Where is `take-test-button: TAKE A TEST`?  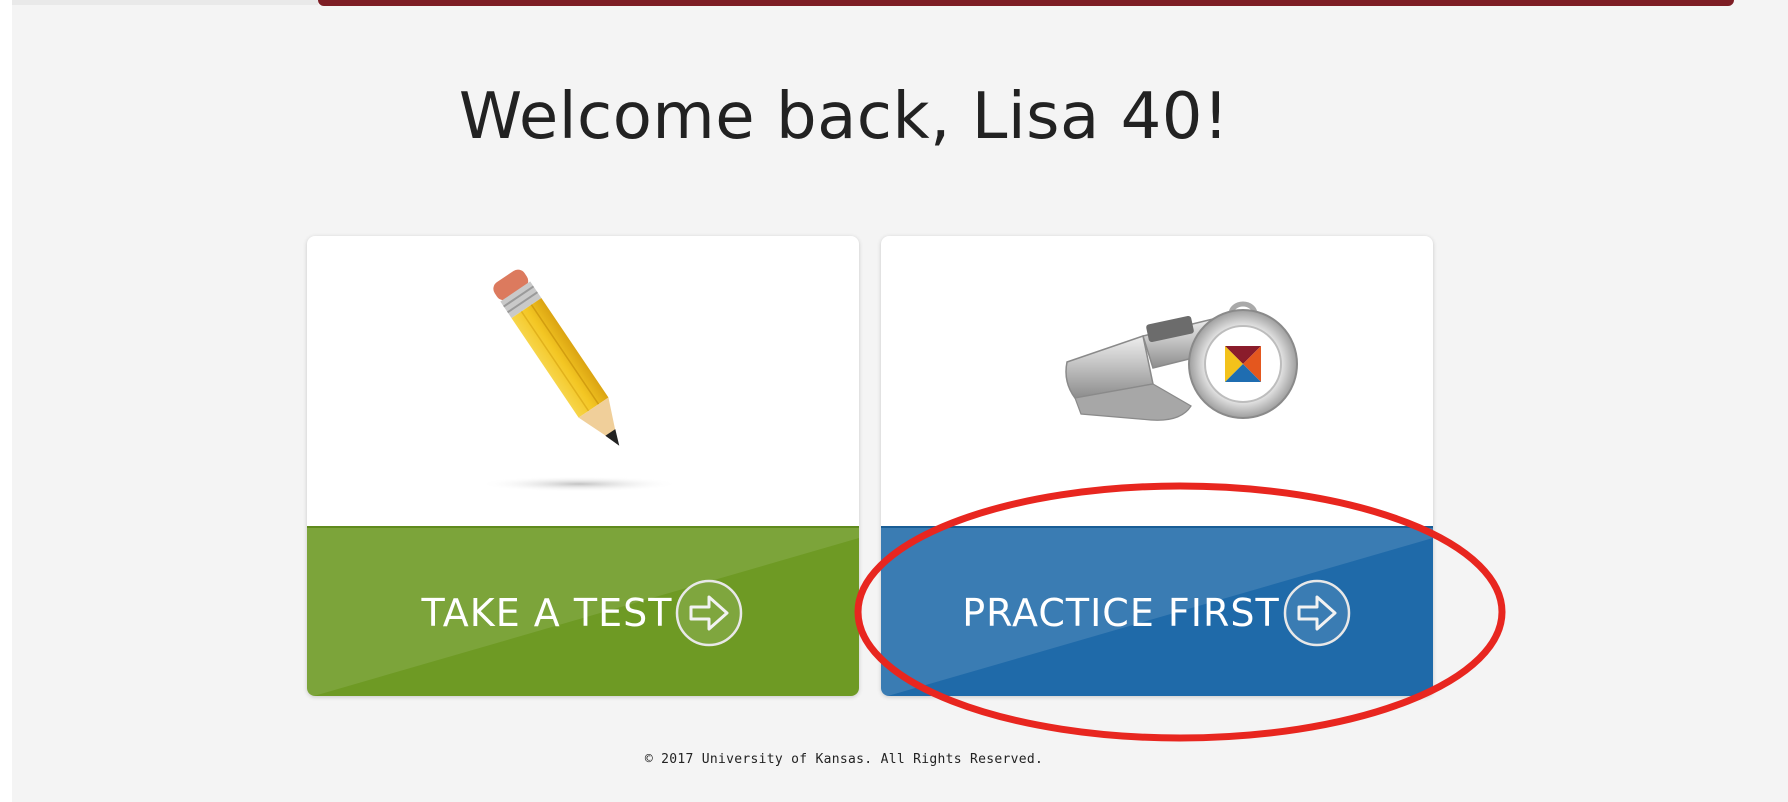 take-test-button: TAKE A TEST is located at coordinates (583, 611).